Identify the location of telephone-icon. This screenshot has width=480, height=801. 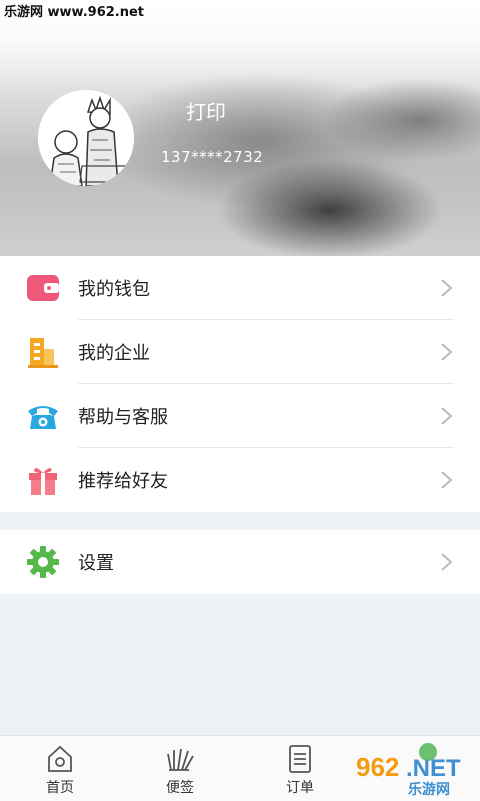
(43, 416).